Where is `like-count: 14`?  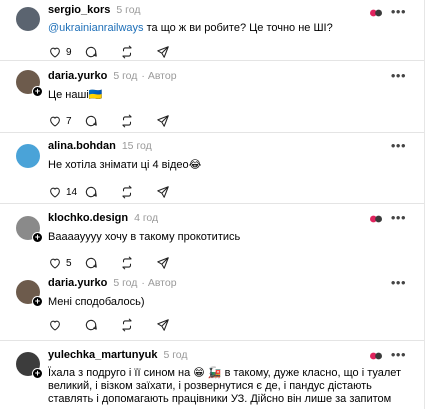
like-count: 14 is located at coordinates (72, 192).